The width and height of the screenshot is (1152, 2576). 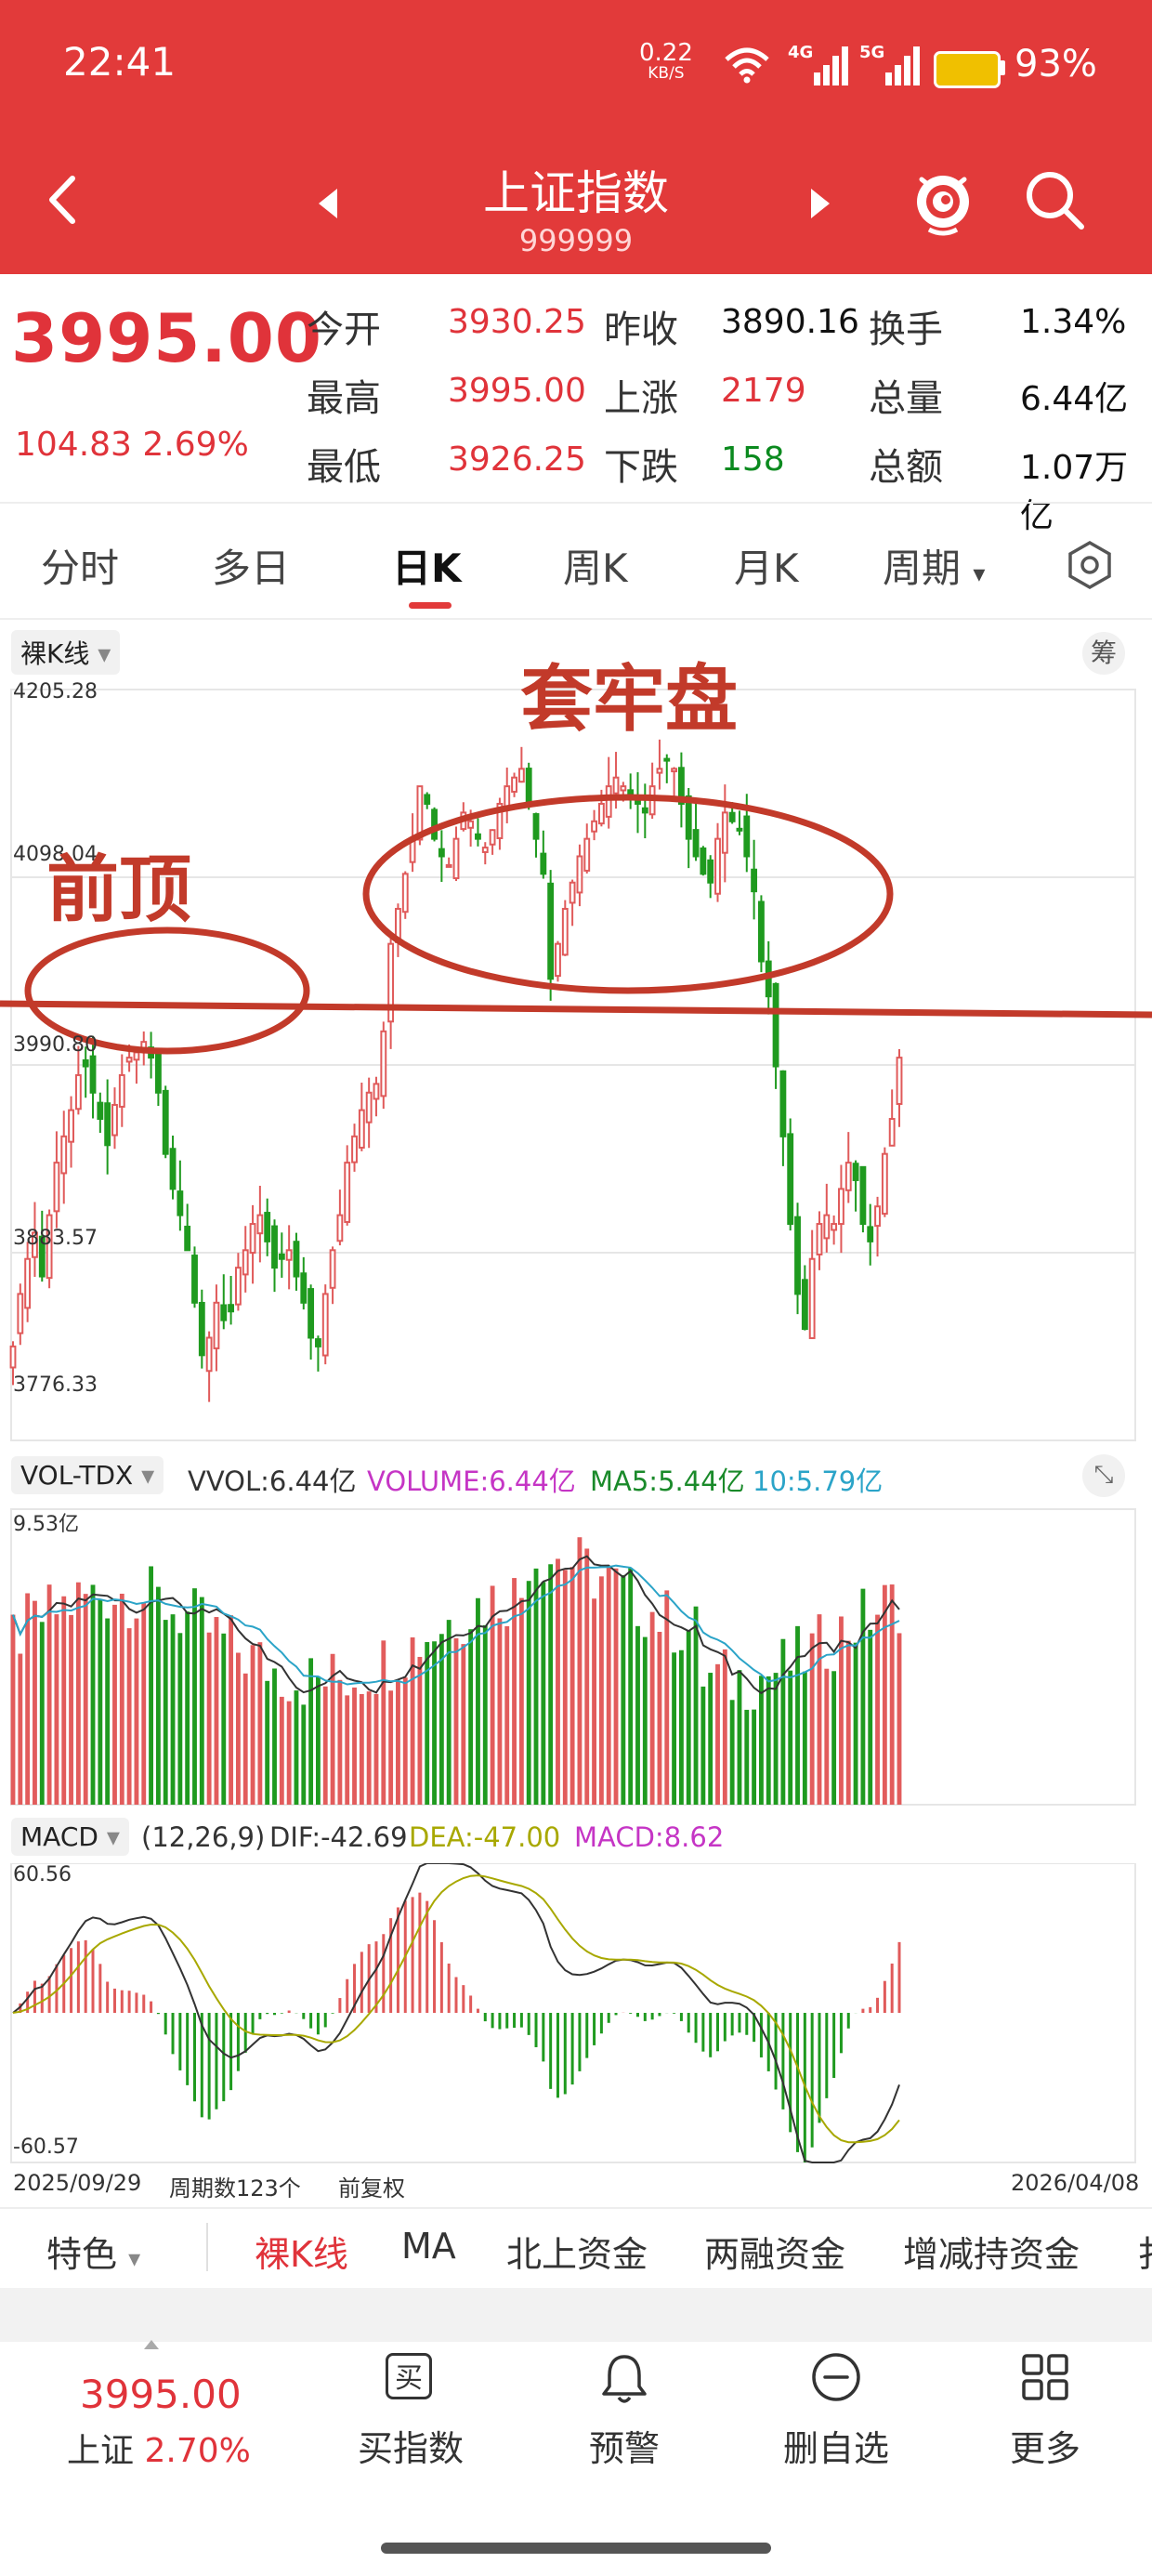 What do you see at coordinates (410, 2411) in the screenshot?
I see `buy-index-button: 买 买指数` at bounding box center [410, 2411].